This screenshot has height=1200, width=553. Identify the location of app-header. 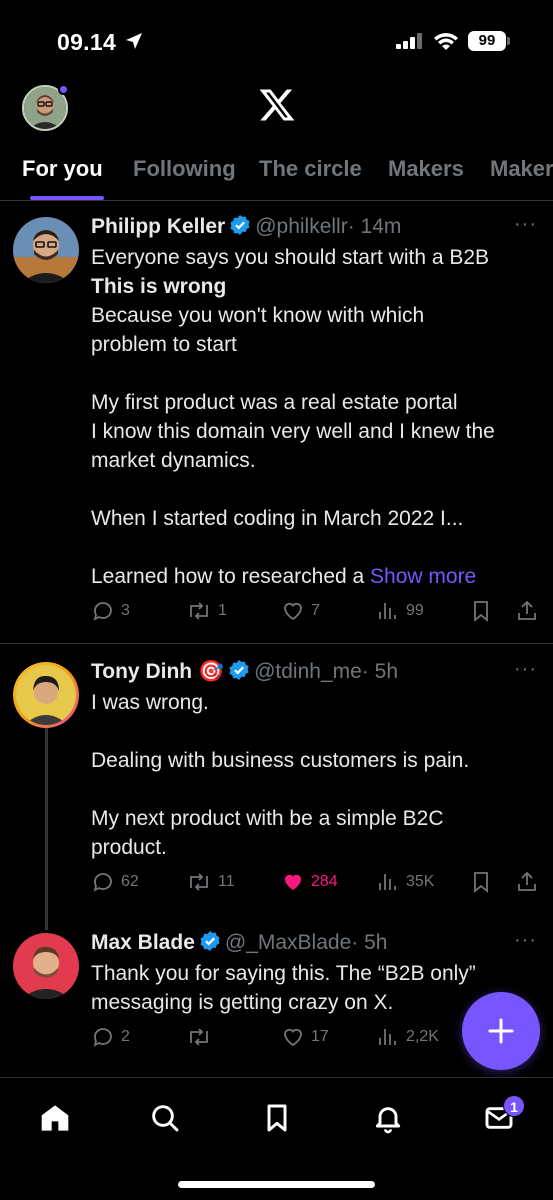
(276, 108).